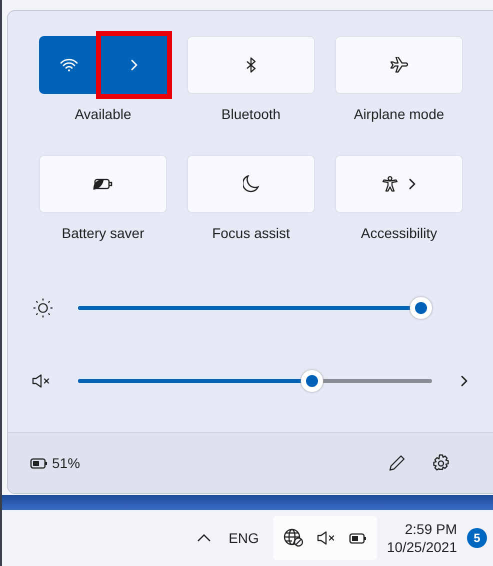  I want to click on tile-label: Bluetooth, so click(251, 114).